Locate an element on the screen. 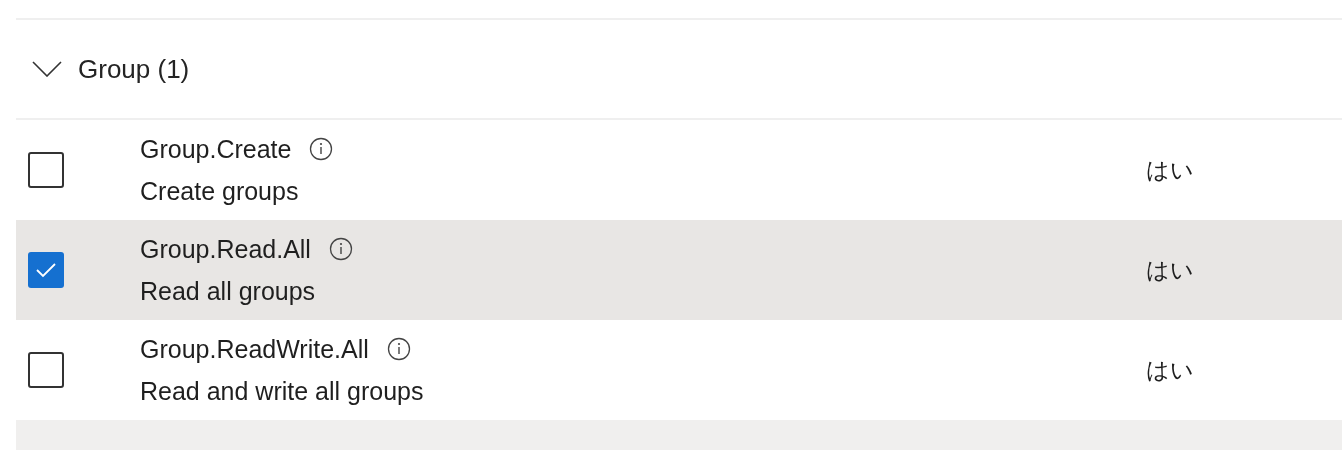 This screenshot has height=454, width=1342. permission-description: Read all groups is located at coordinates (228, 291).